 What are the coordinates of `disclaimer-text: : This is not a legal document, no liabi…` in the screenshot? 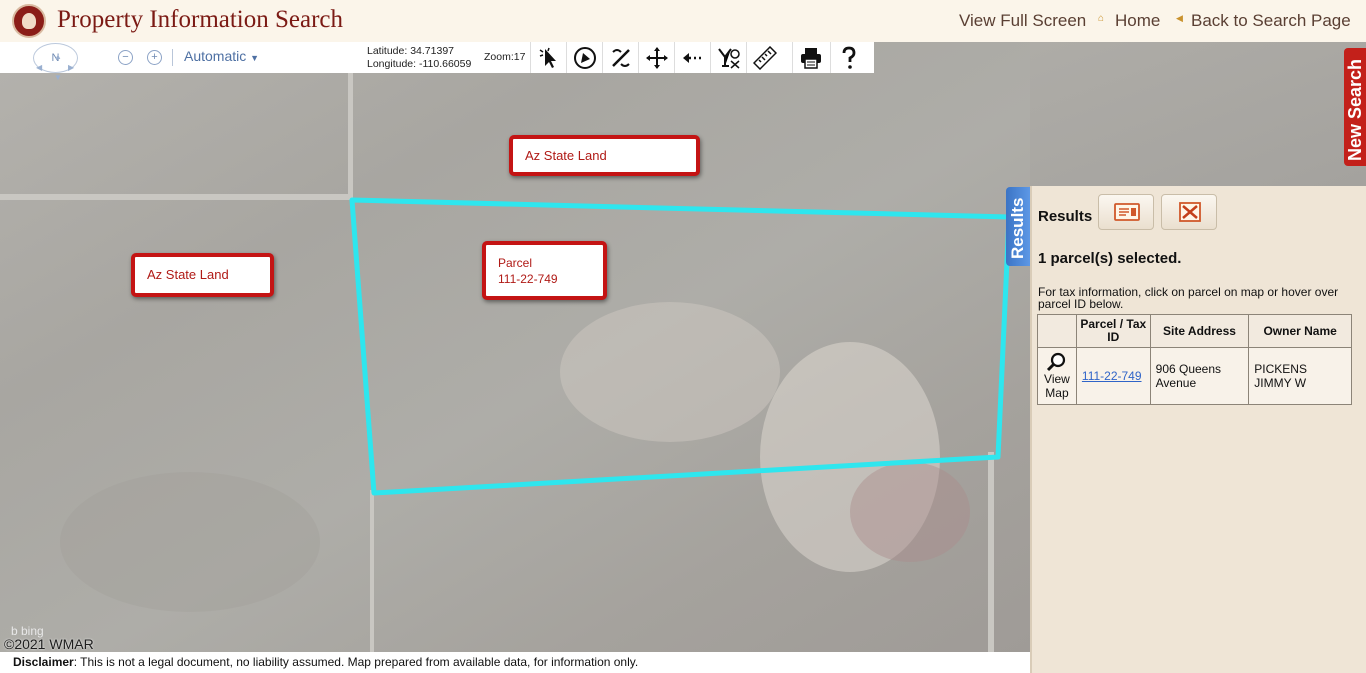 It's located at (356, 662).